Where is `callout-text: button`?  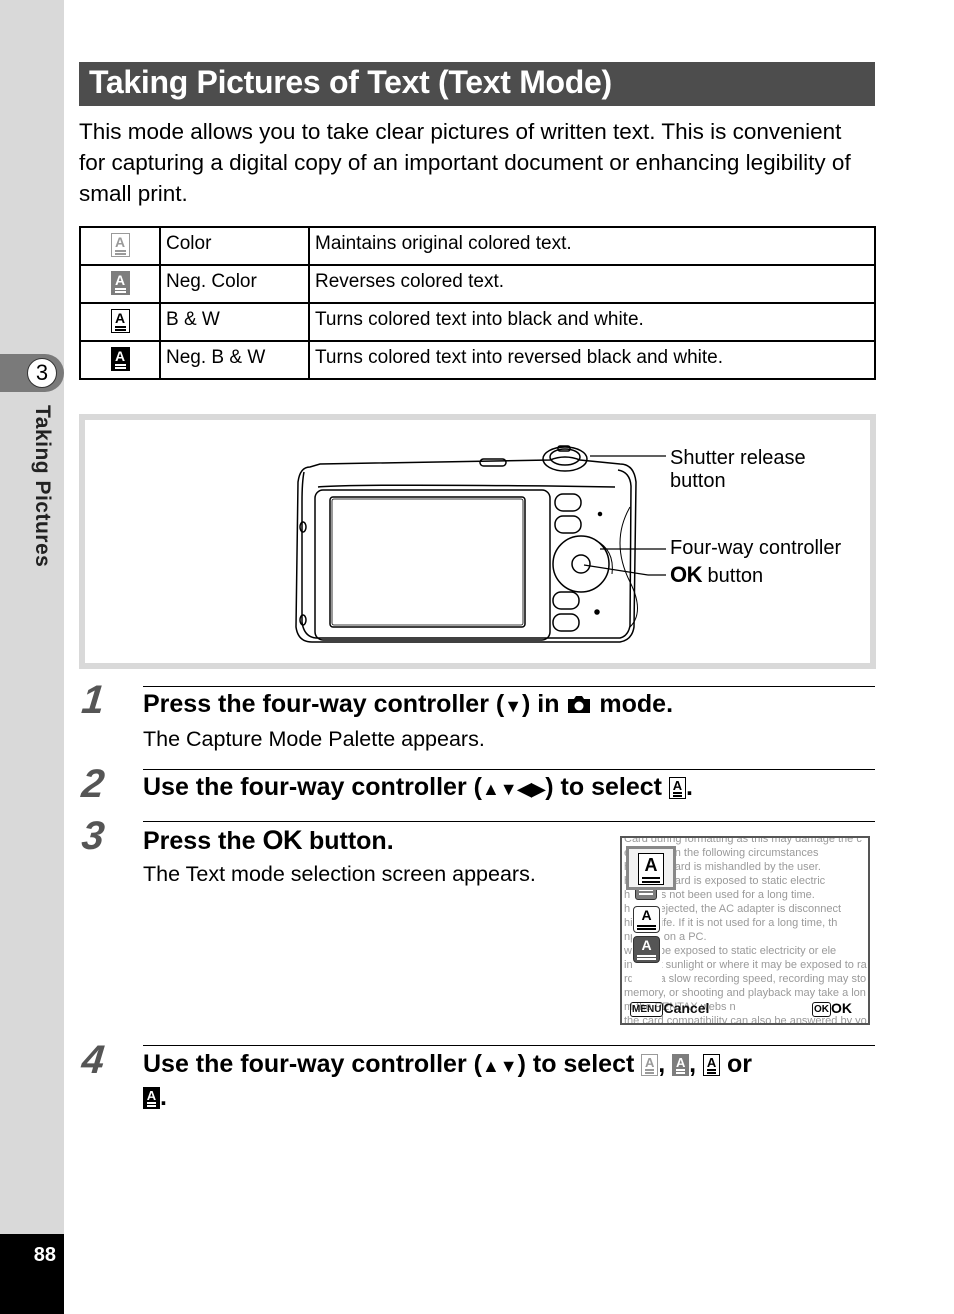
callout-text: button is located at coordinates (733, 576).